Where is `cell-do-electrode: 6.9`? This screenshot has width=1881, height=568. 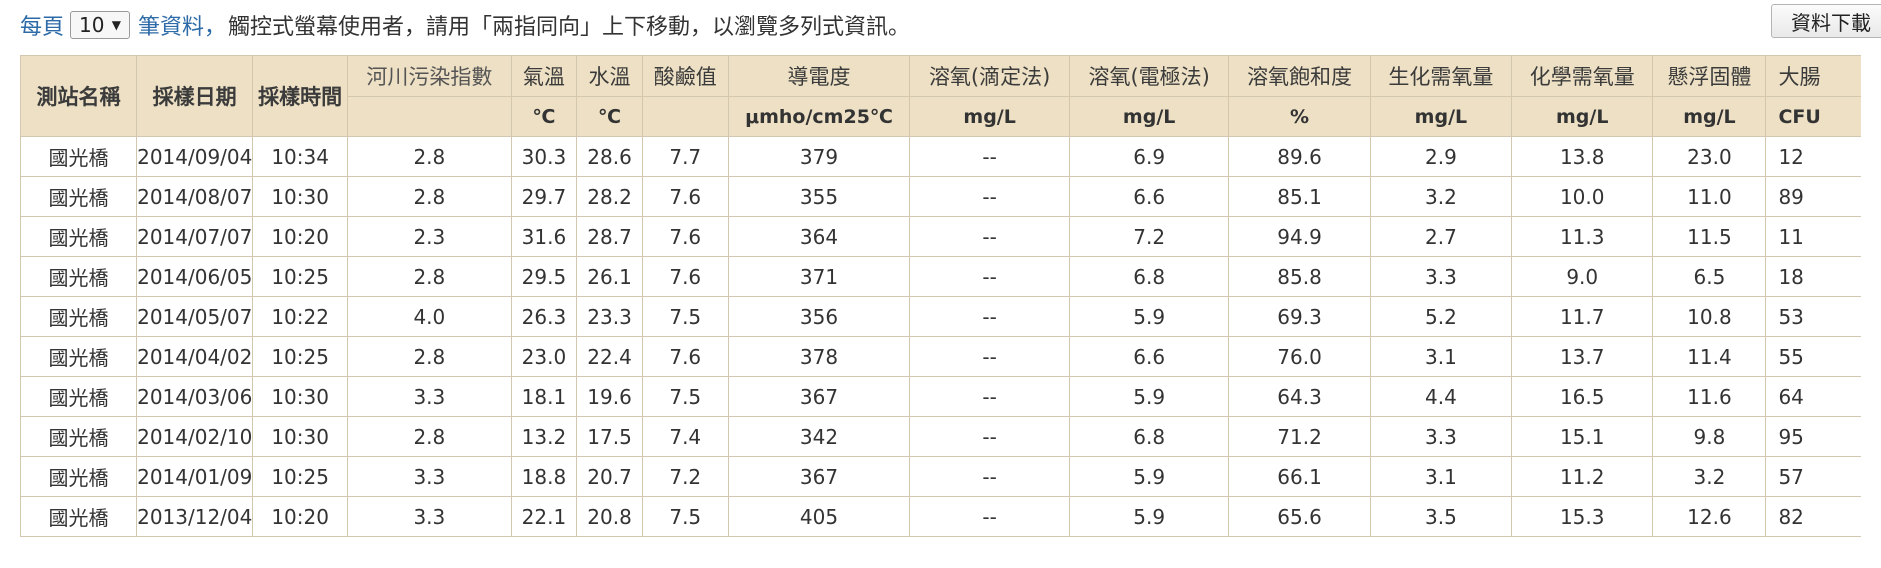
cell-do-electrode: 6.9 is located at coordinates (1149, 156).